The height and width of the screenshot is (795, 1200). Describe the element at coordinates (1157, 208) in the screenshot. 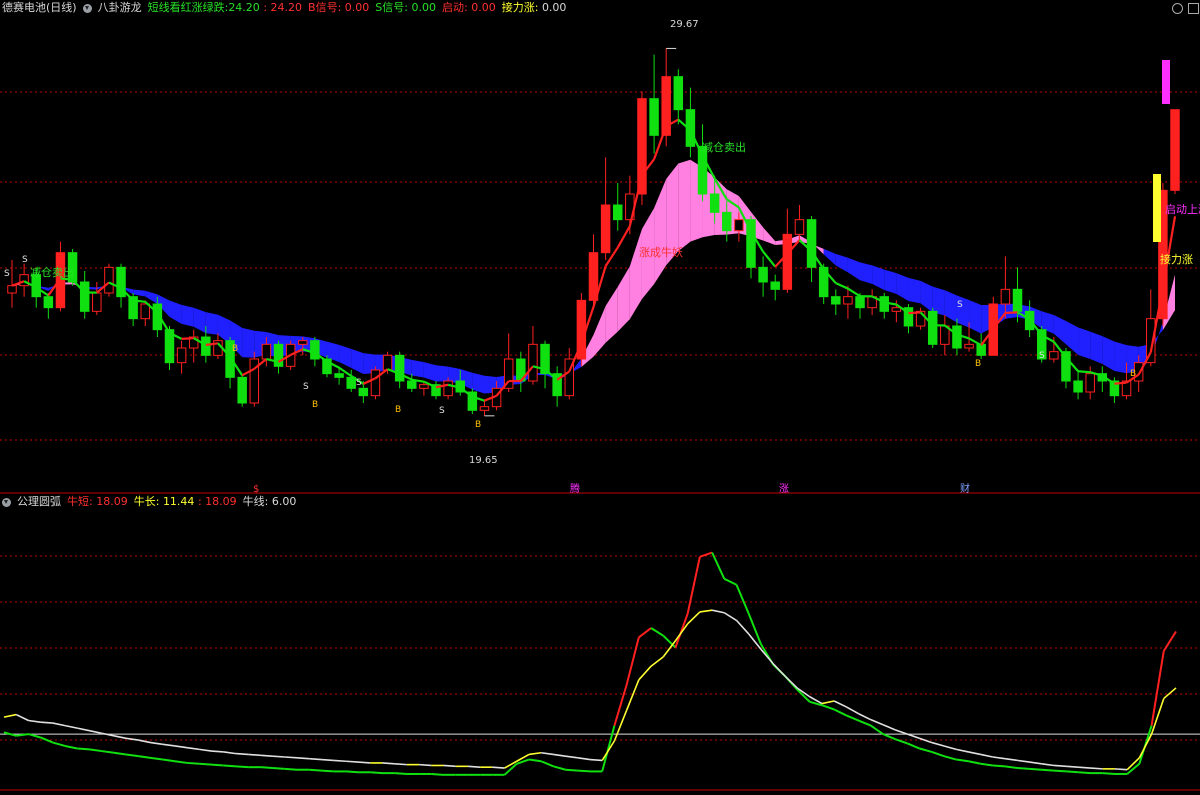

I see `relay-bar` at that location.